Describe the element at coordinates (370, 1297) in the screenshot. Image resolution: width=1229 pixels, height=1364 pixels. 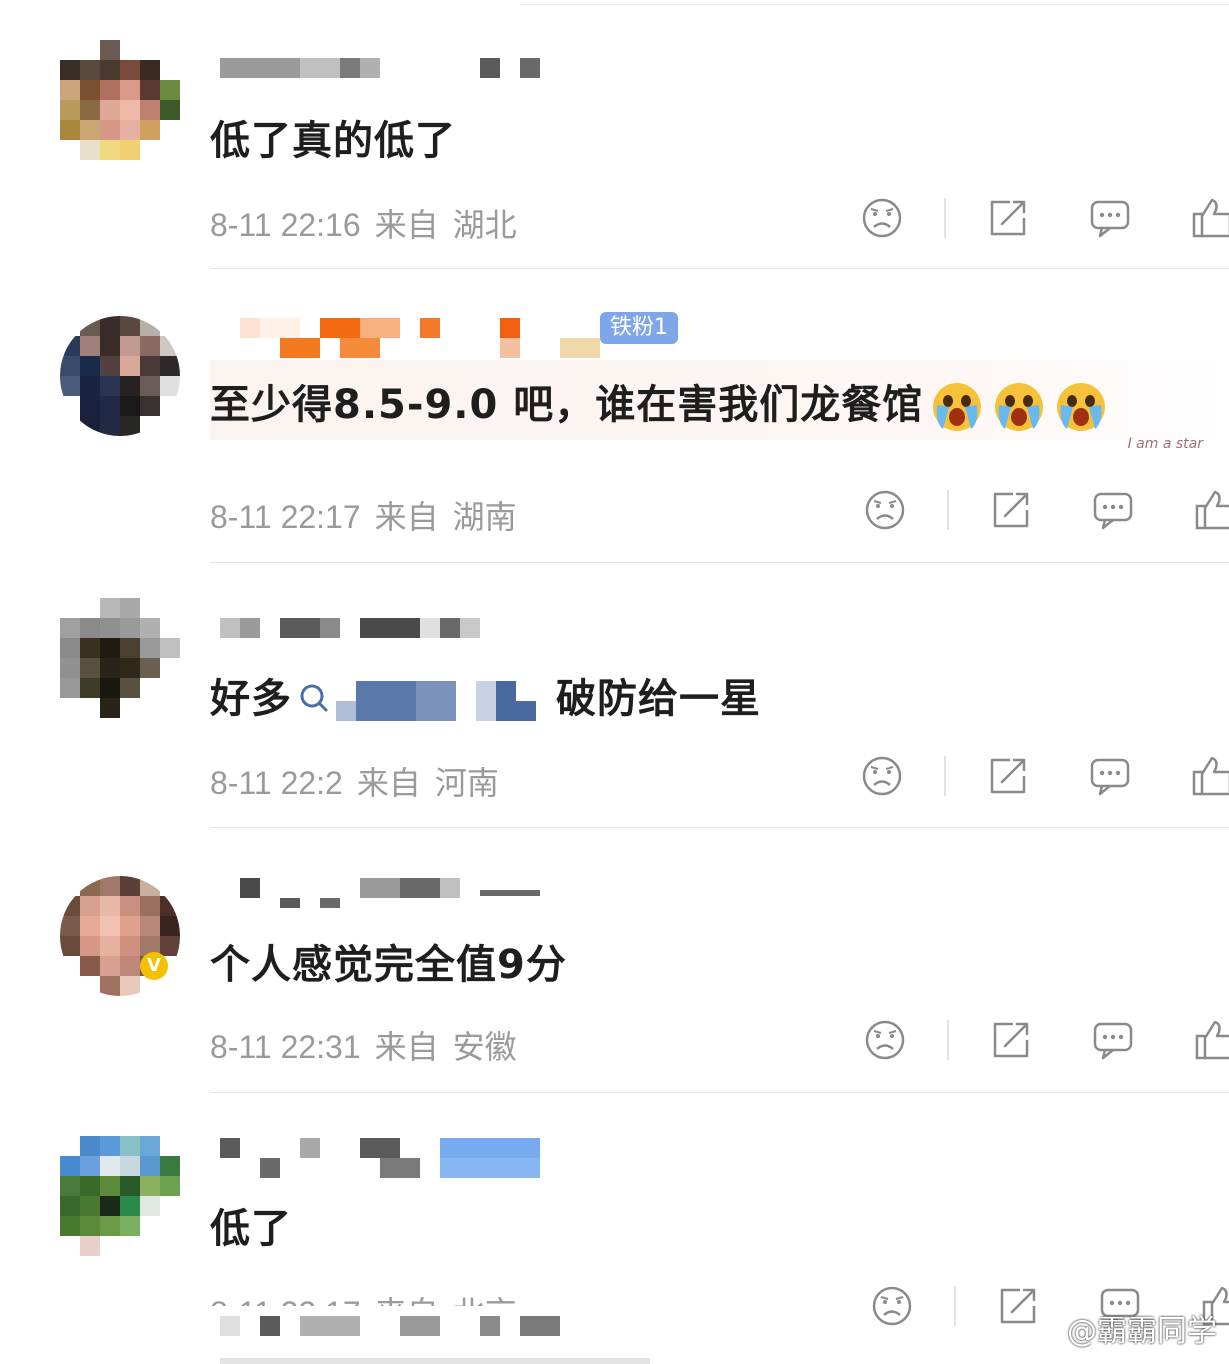
I see `comment-meta: 8-11 22:17 来自 北京` at that location.